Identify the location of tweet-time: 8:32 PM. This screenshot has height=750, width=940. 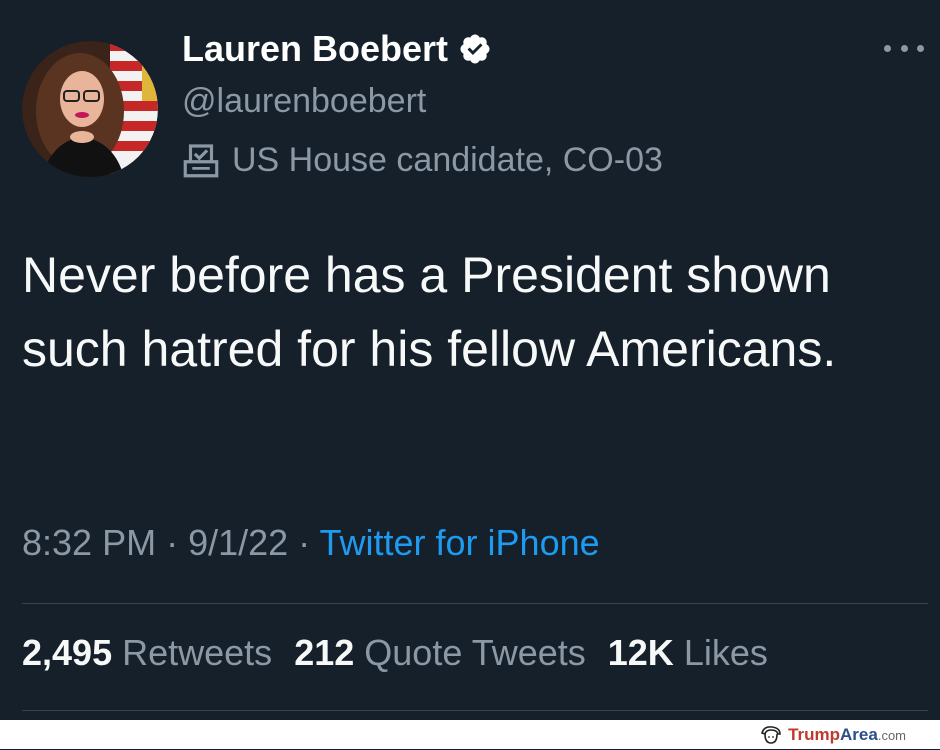
(89, 542).